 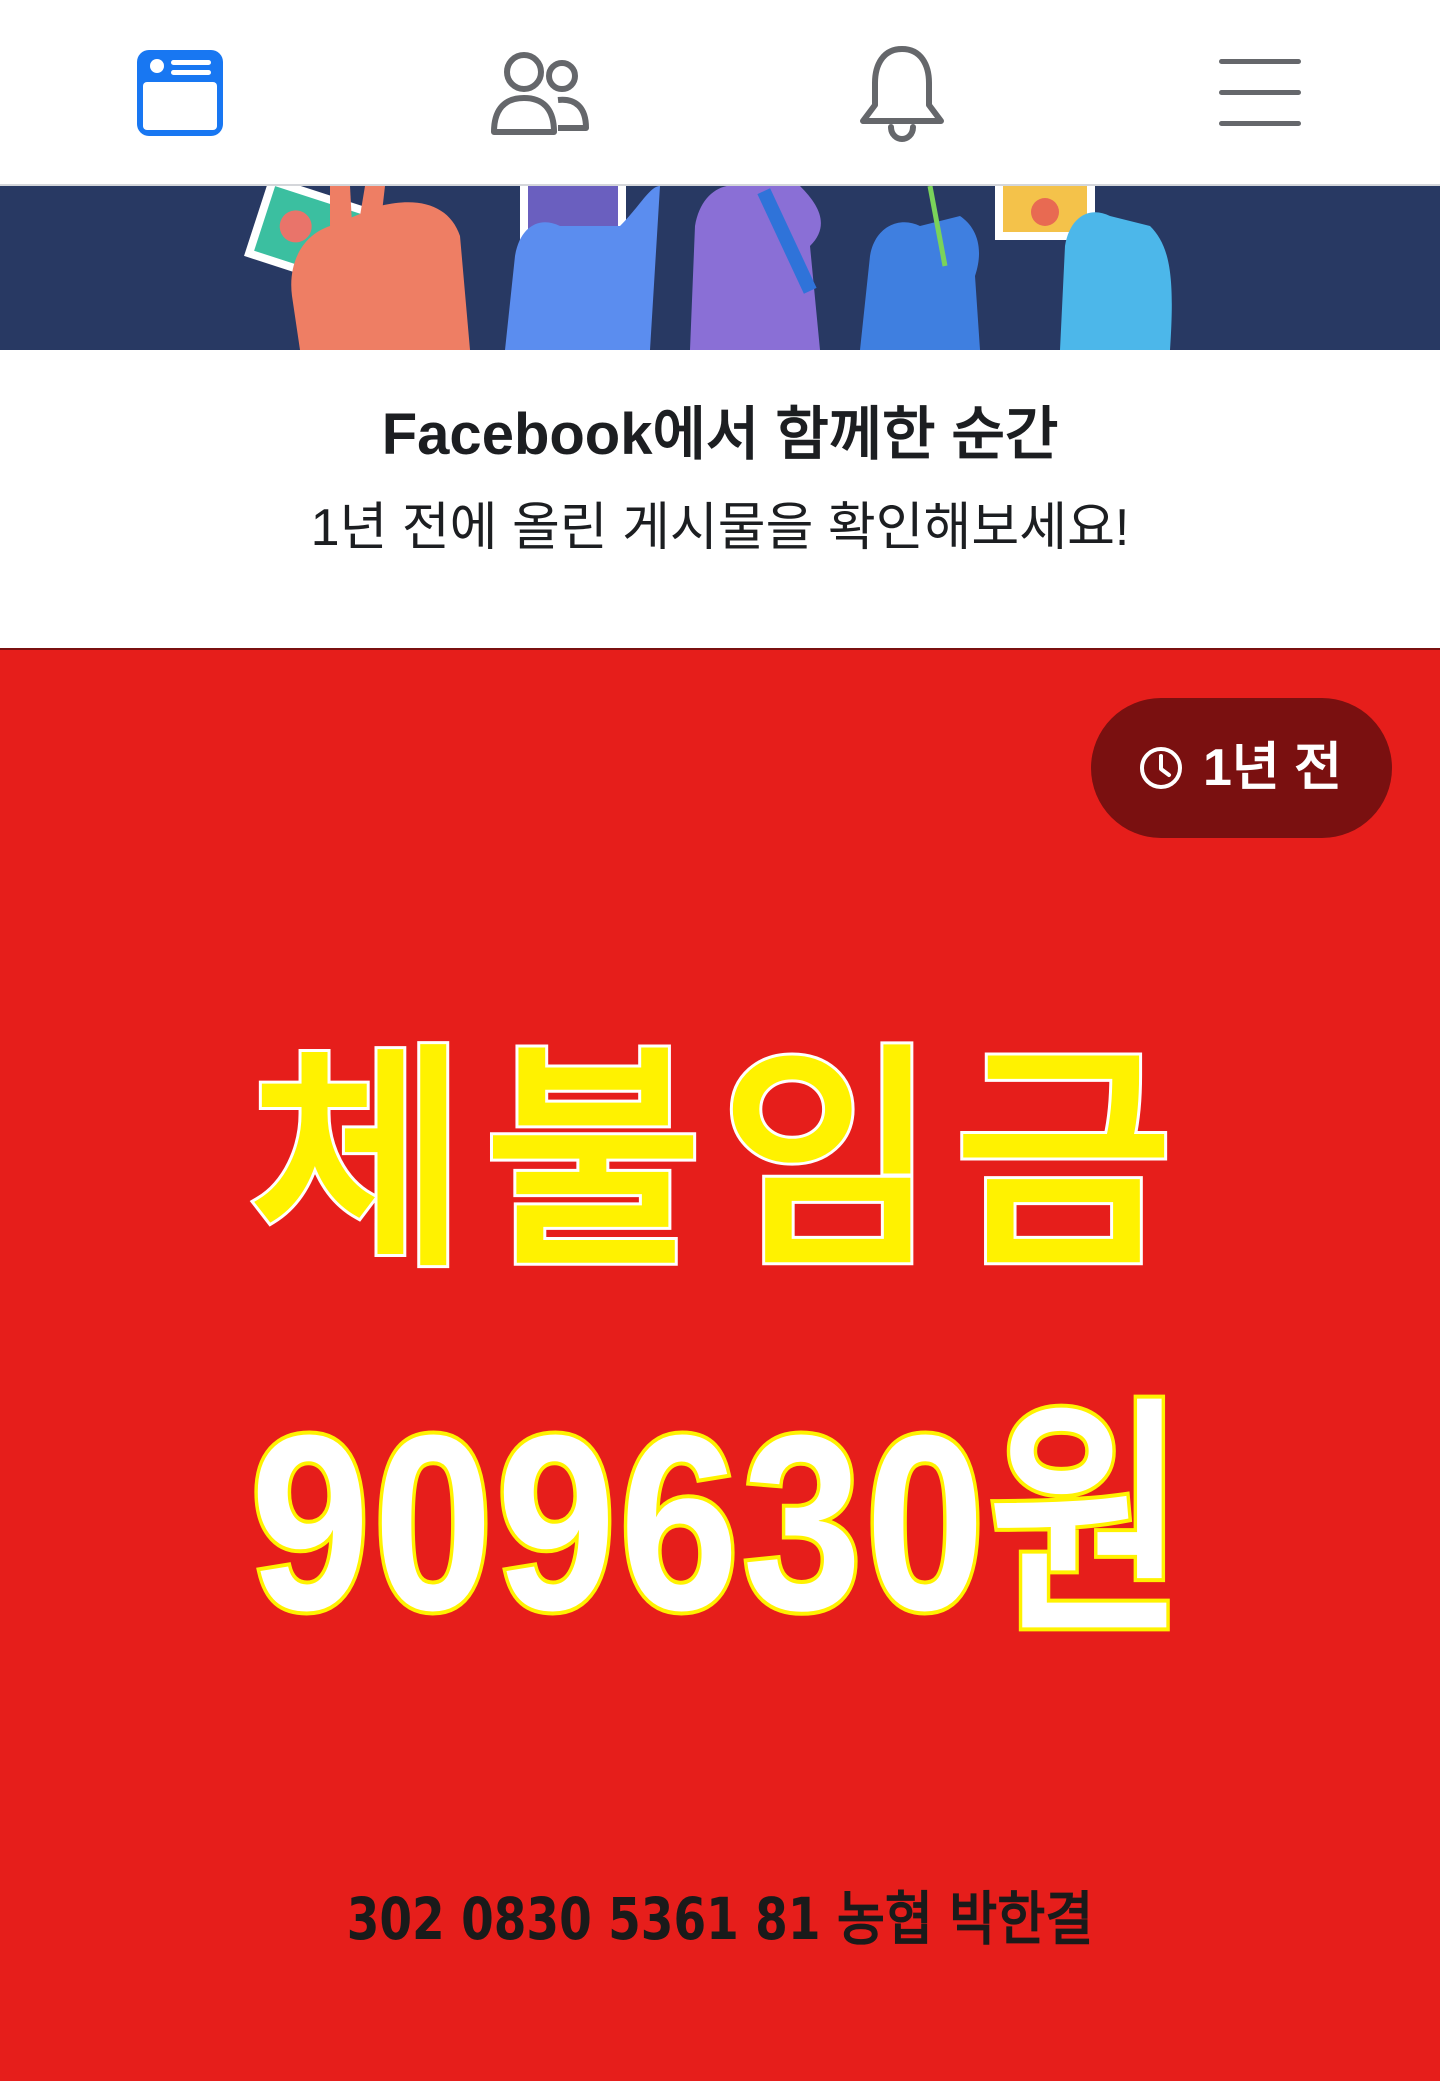 What do you see at coordinates (720, 434) in the screenshot?
I see `memory-title: Facebook에서 함께한 순간` at bounding box center [720, 434].